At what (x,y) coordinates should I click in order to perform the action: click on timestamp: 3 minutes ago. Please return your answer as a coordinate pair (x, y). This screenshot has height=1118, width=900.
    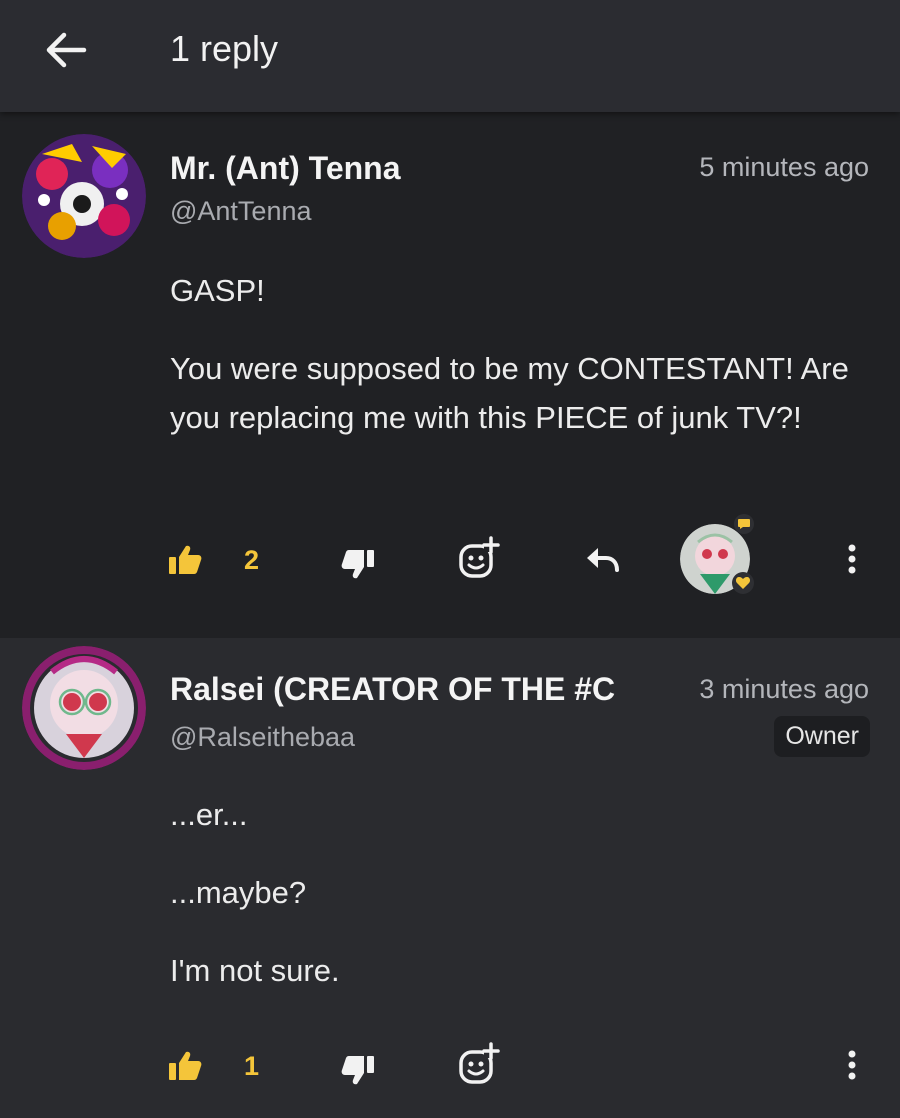
    Looking at the image, I should click on (784, 689).